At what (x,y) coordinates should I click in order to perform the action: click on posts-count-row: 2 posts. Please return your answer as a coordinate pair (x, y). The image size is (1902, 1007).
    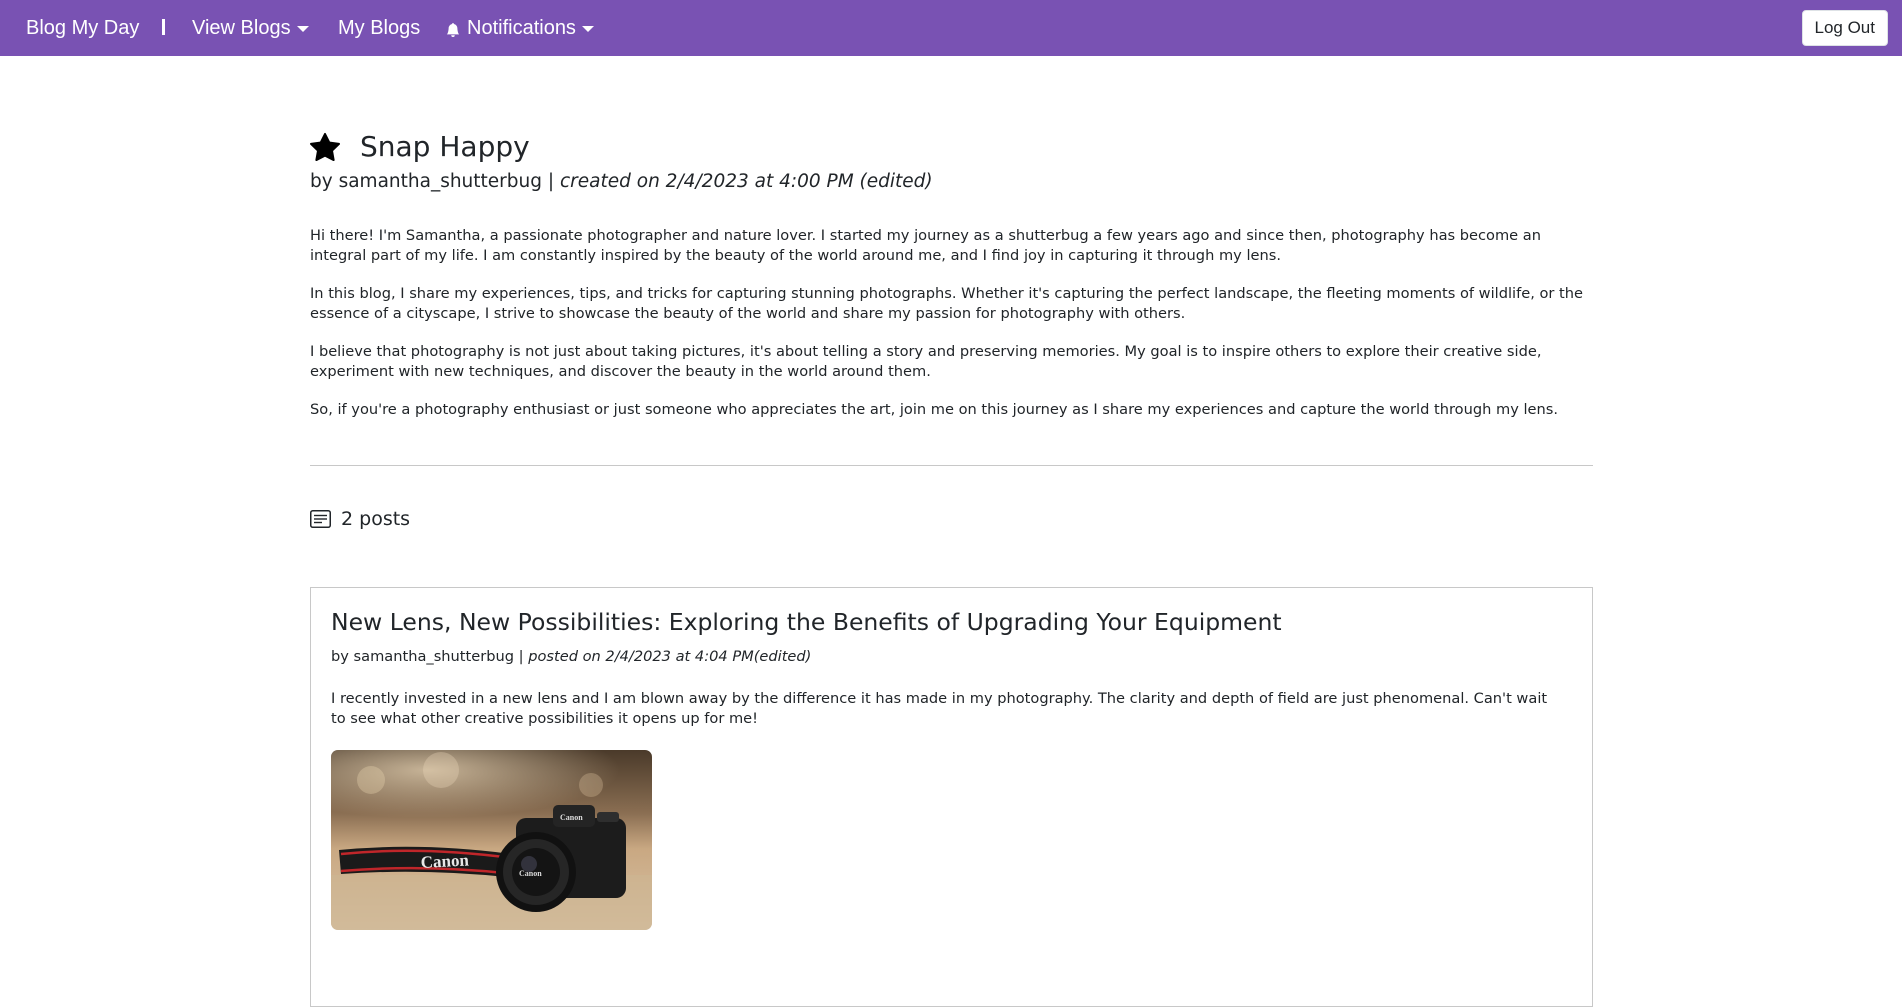
    Looking at the image, I should click on (360, 519).